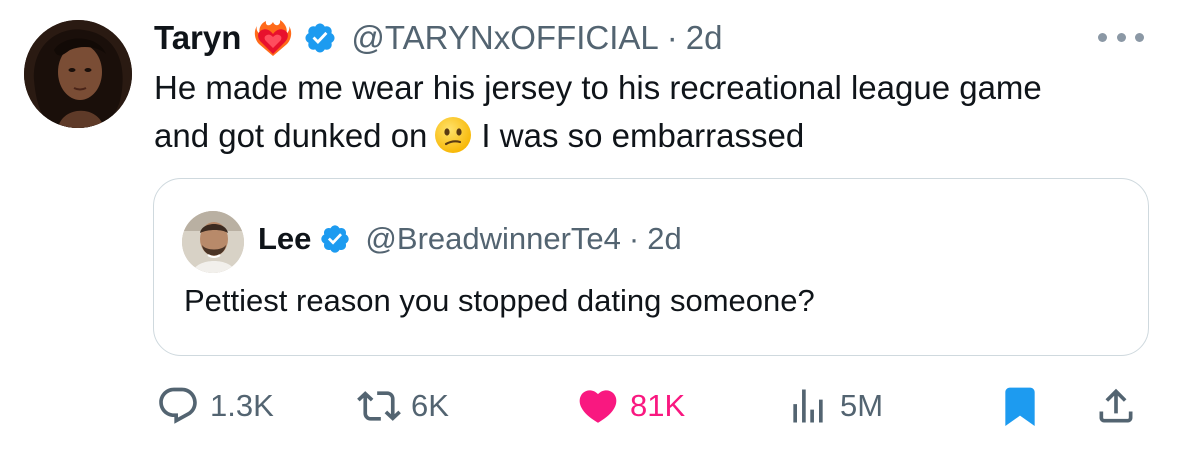 Image resolution: width=1179 pixels, height=452 pixels. I want to click on author-handle: @TARYNxOFFICIAL, so click(504, 38).